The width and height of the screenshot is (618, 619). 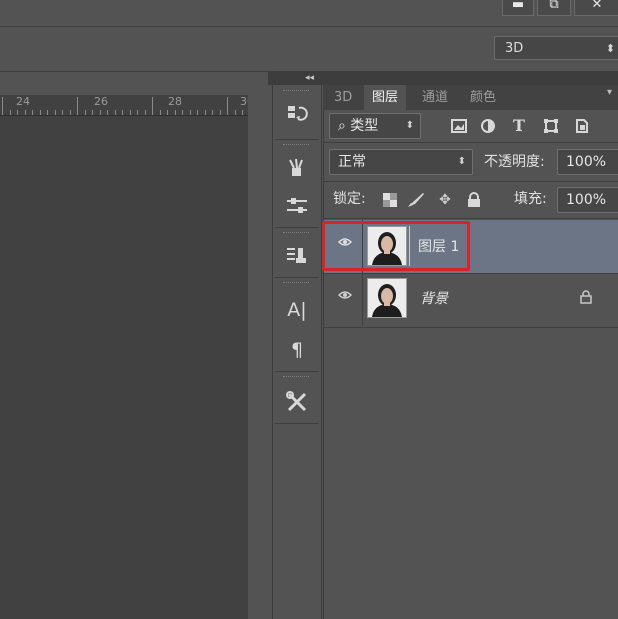 What do you see at coordinates (352, 162) in the screenshot?
I see `blend-mode-value: 正常` at bounding box center [352, 162].